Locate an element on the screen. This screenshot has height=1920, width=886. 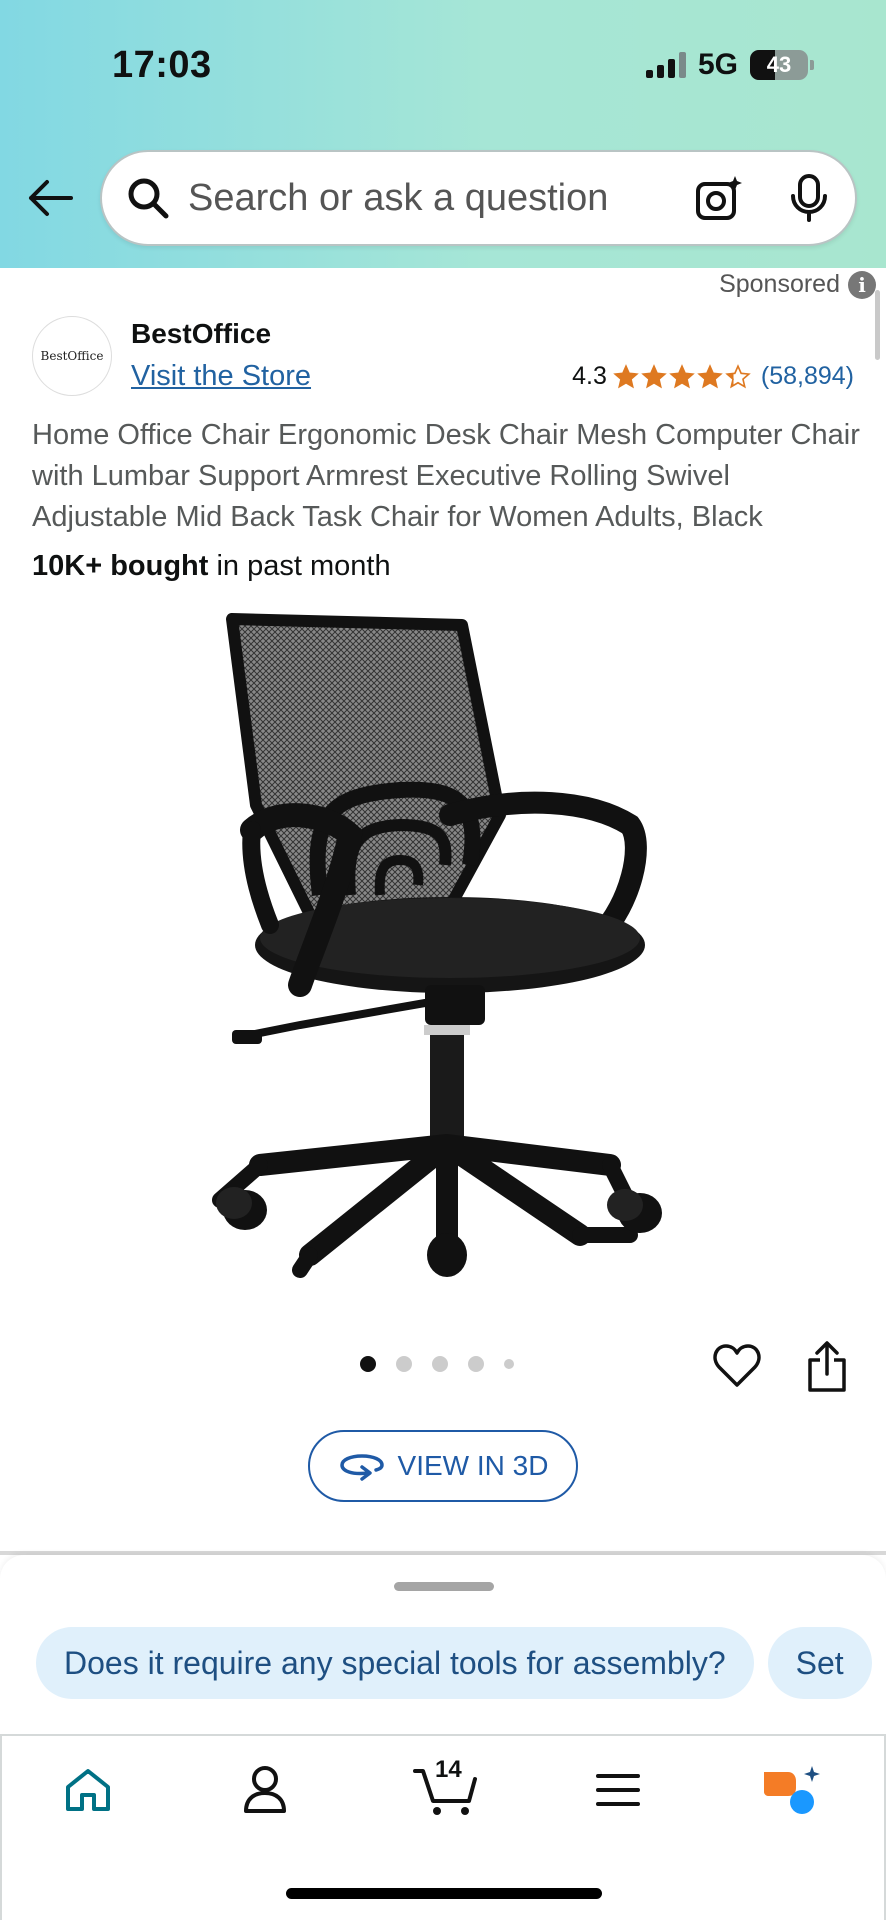
camera-search-icon is located at coordinates (719, 198).